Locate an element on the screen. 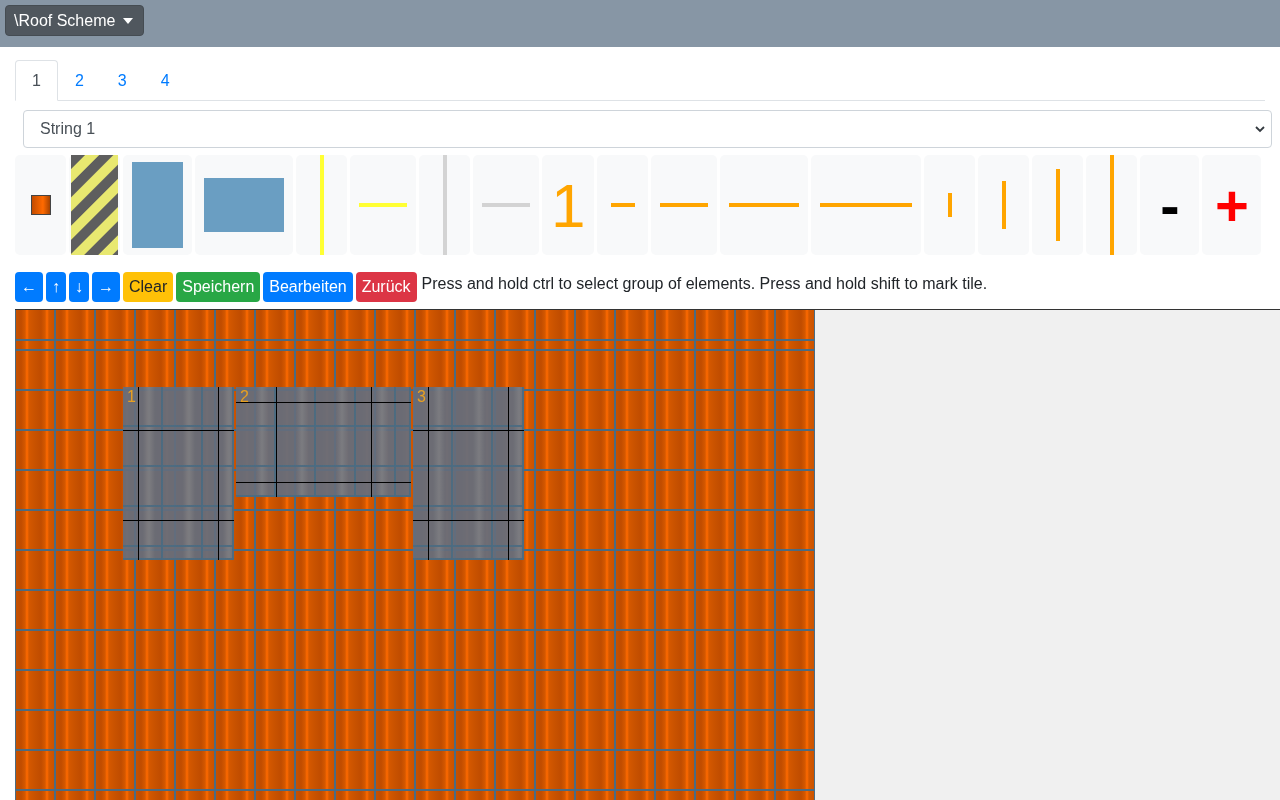 This screenshot has height=800, width=1280. tab: 4 is located at coordinates (165, 80).